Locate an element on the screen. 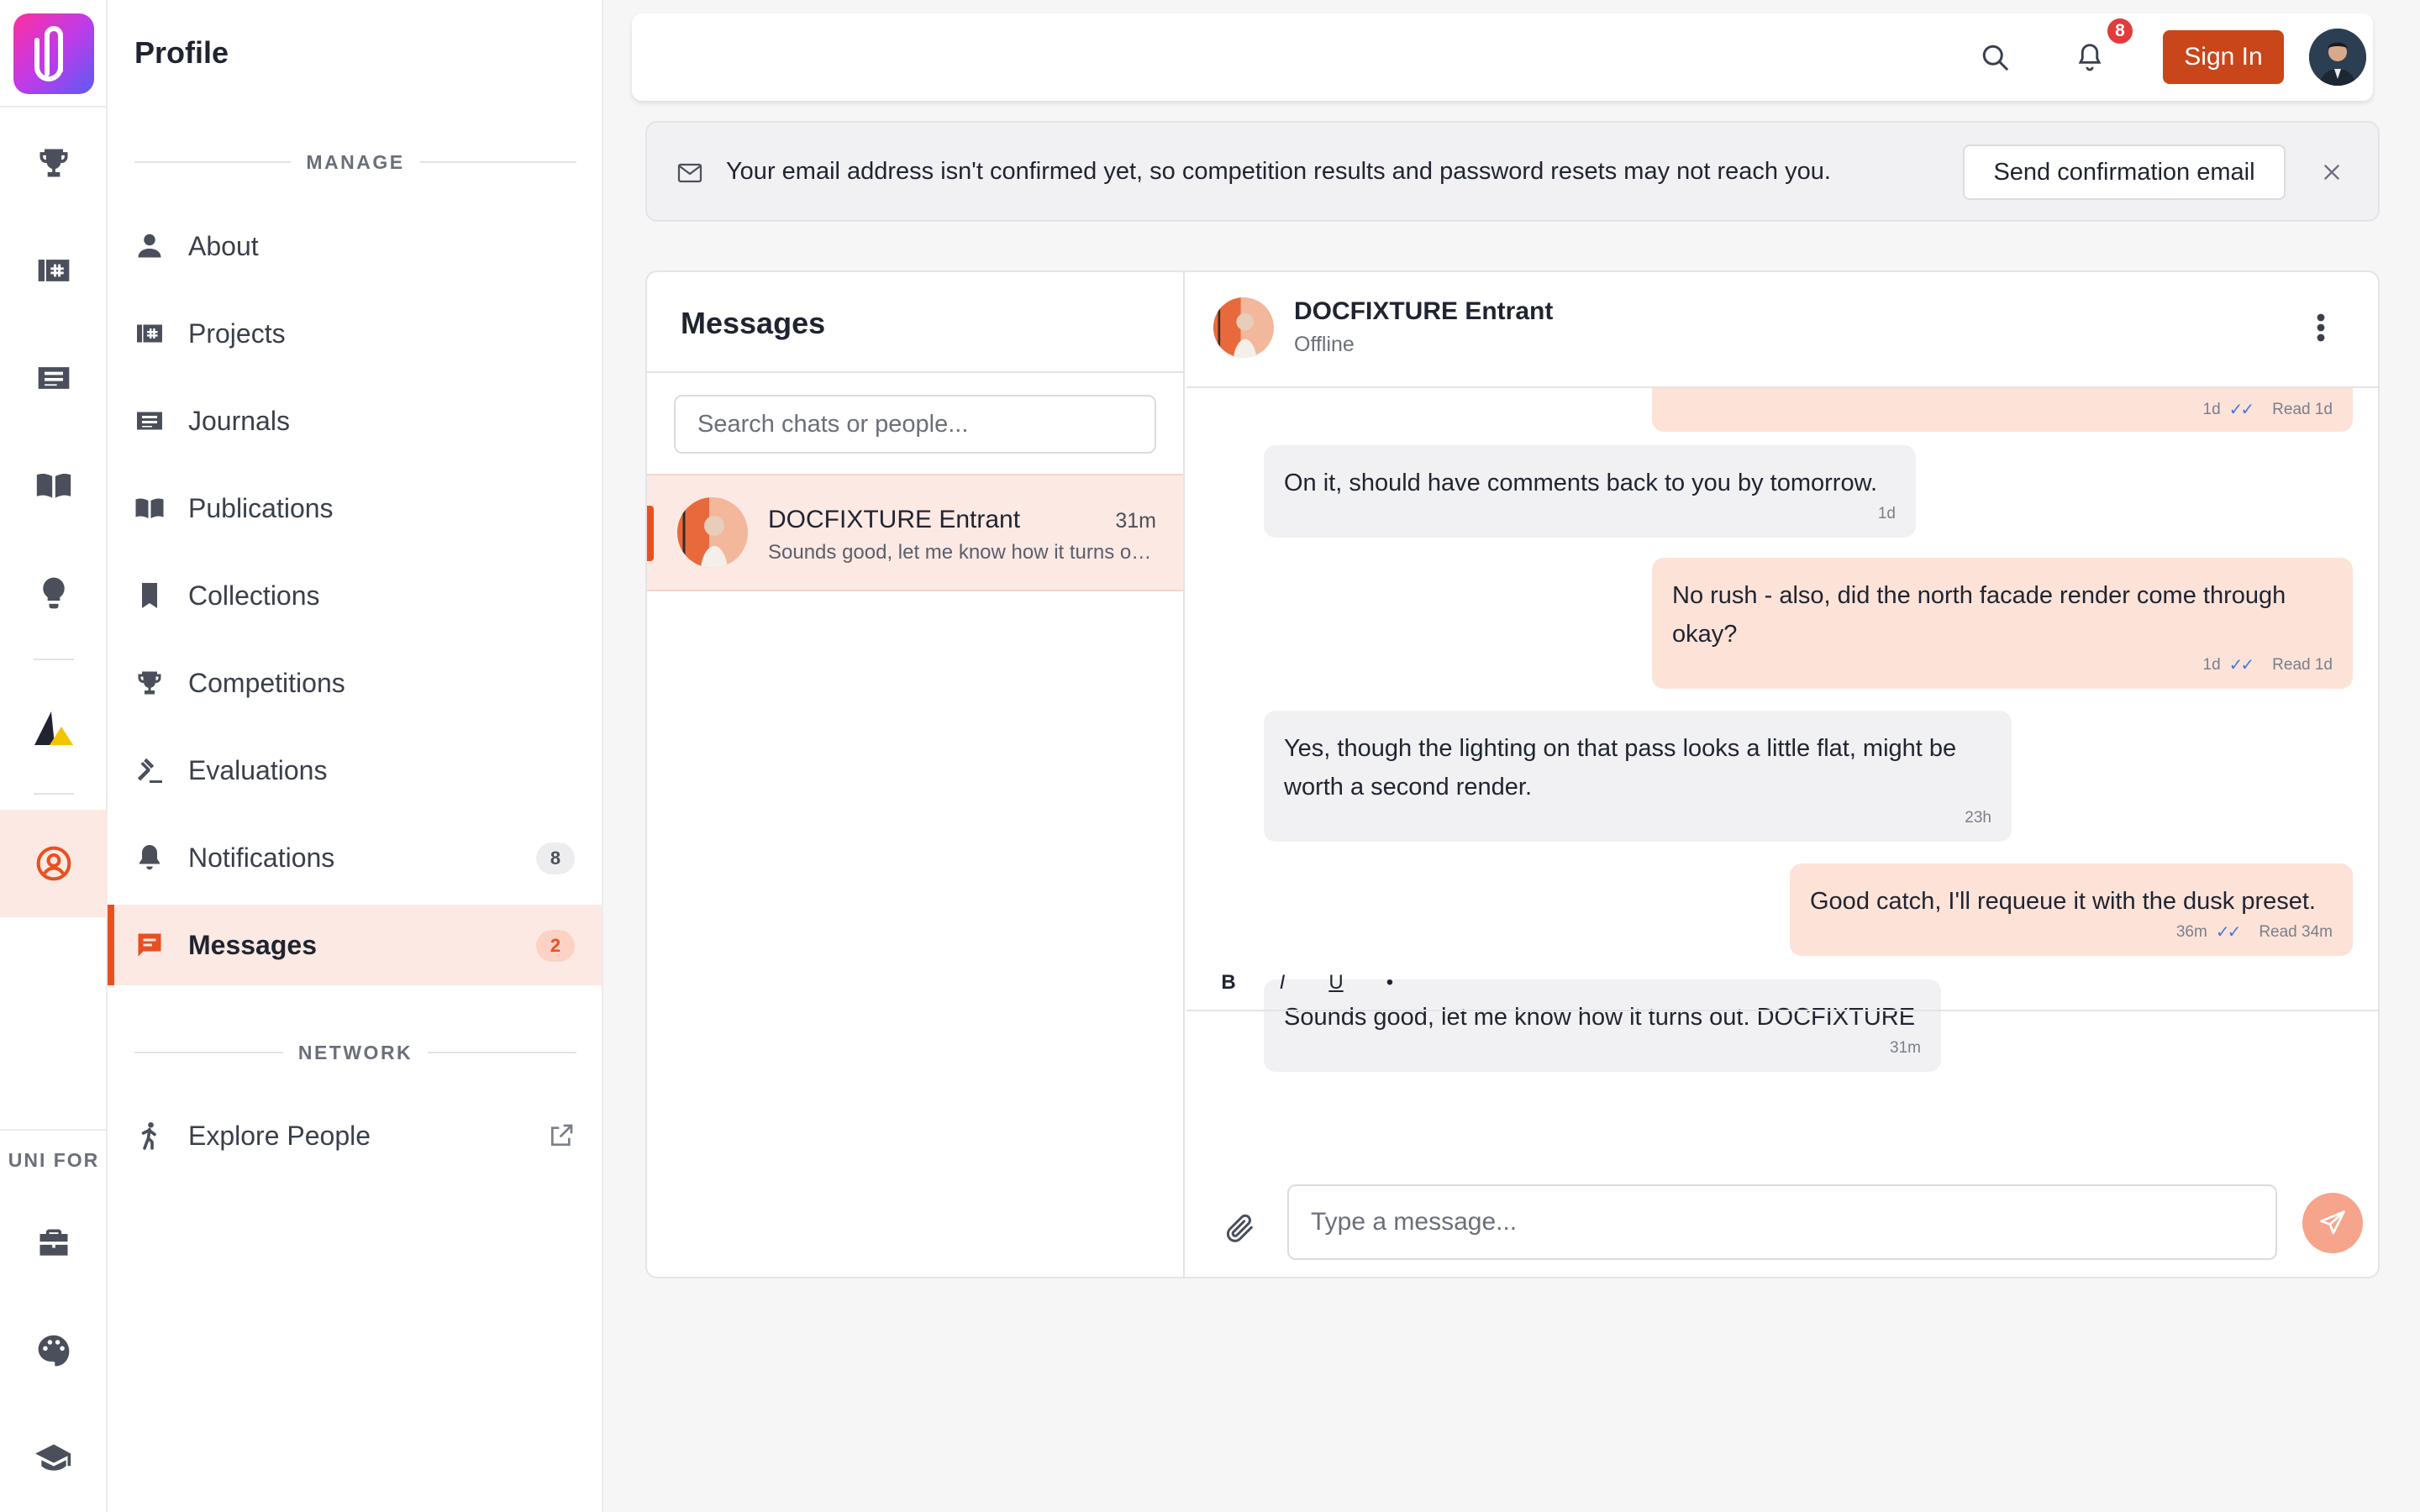 The height and width of the screenshot is (1512, 2420). underline-button: U is located at coordinates (1336, 983).